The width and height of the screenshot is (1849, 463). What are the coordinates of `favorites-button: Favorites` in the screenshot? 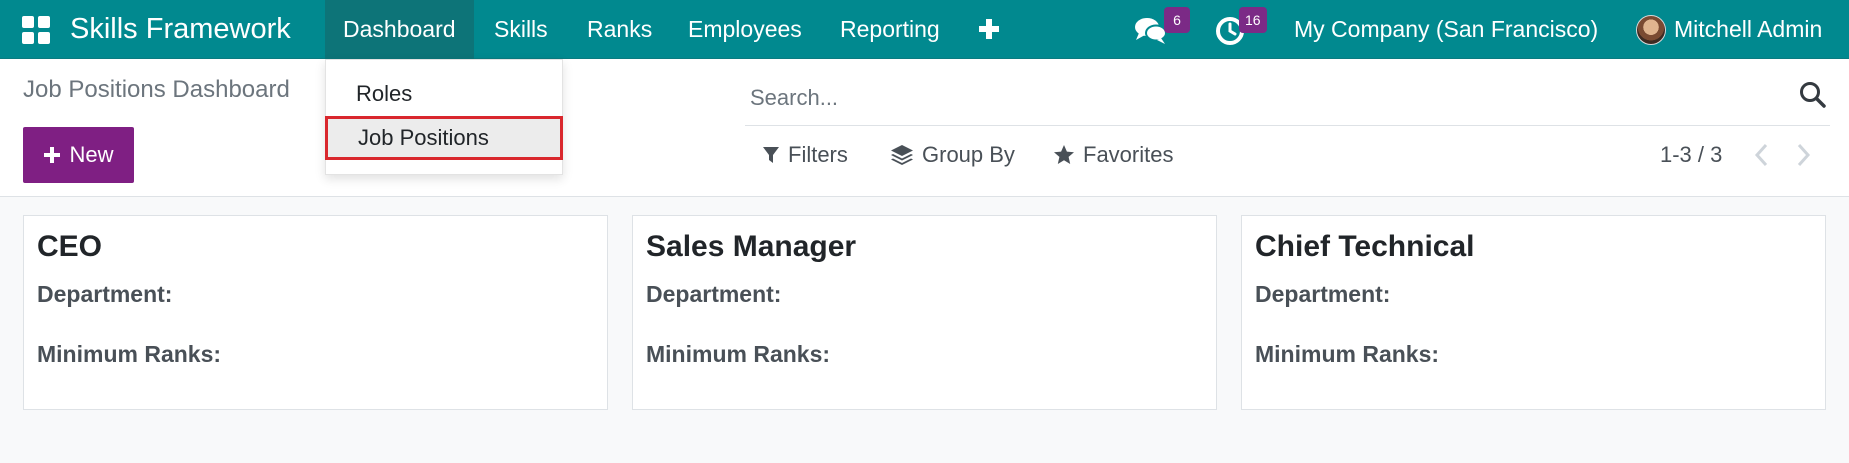 It's located at (1113, 155).